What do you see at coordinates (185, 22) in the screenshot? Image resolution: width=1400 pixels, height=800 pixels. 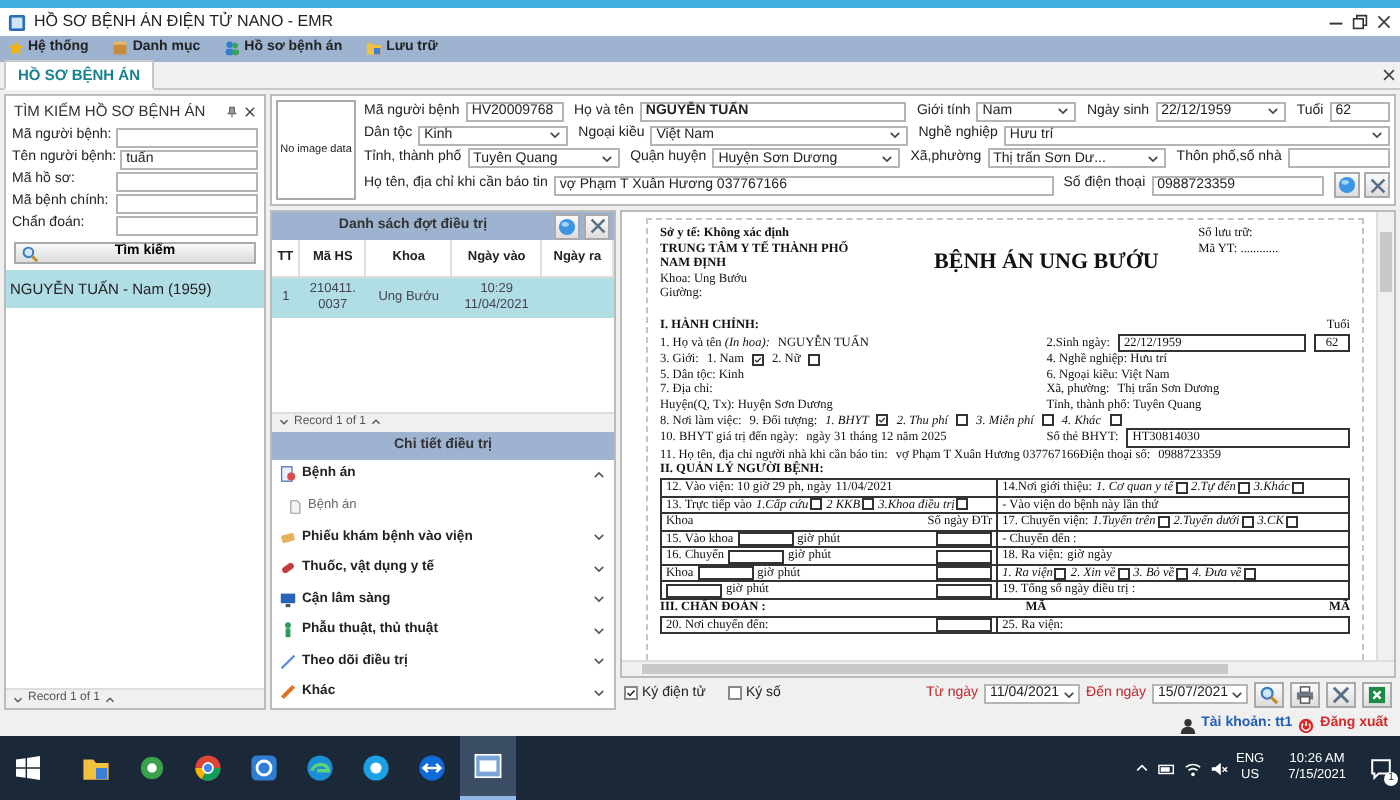 I see `window-title: HỒ SƠ BỆNH ÁN ĐIỆN TỬ NANO - EMR` at bounding box center [185, 22].